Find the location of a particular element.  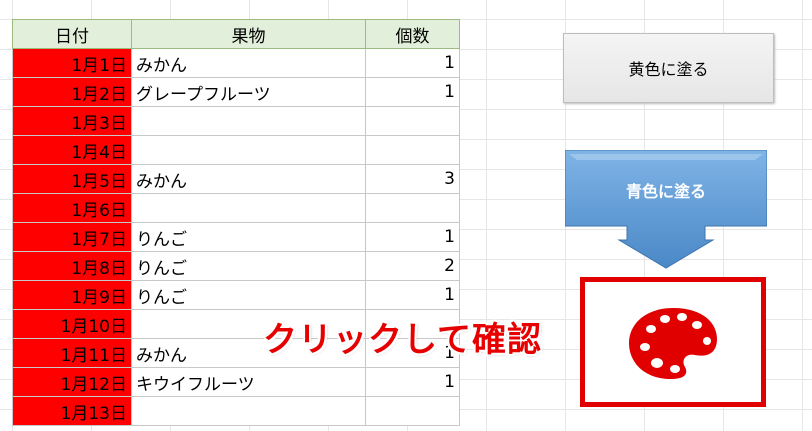

annotation-click-to-check: クリックして確認 is located at coordinates (402, 340).